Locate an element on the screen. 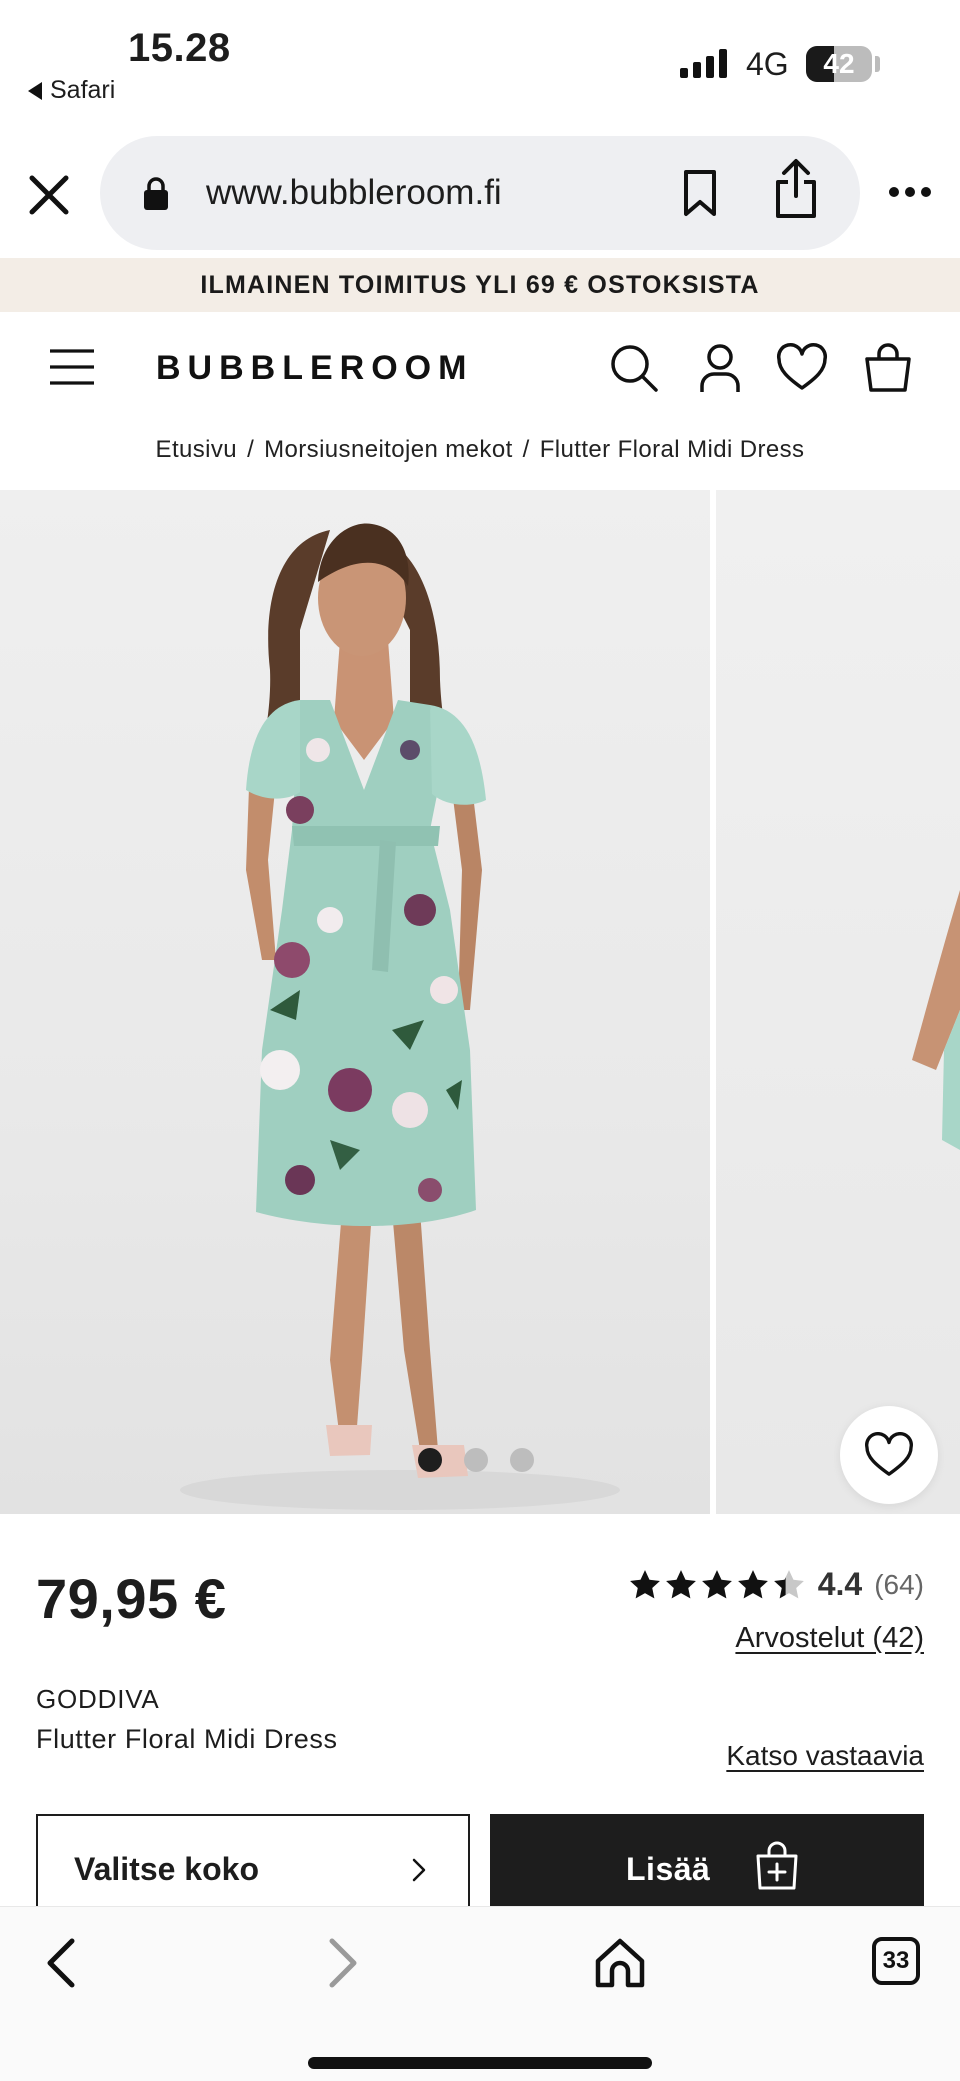 The width and height of the screenshot is (960, 2081). breadcrumb-category: Morsiusneitojen mekot is located at coordinates (388, 450).